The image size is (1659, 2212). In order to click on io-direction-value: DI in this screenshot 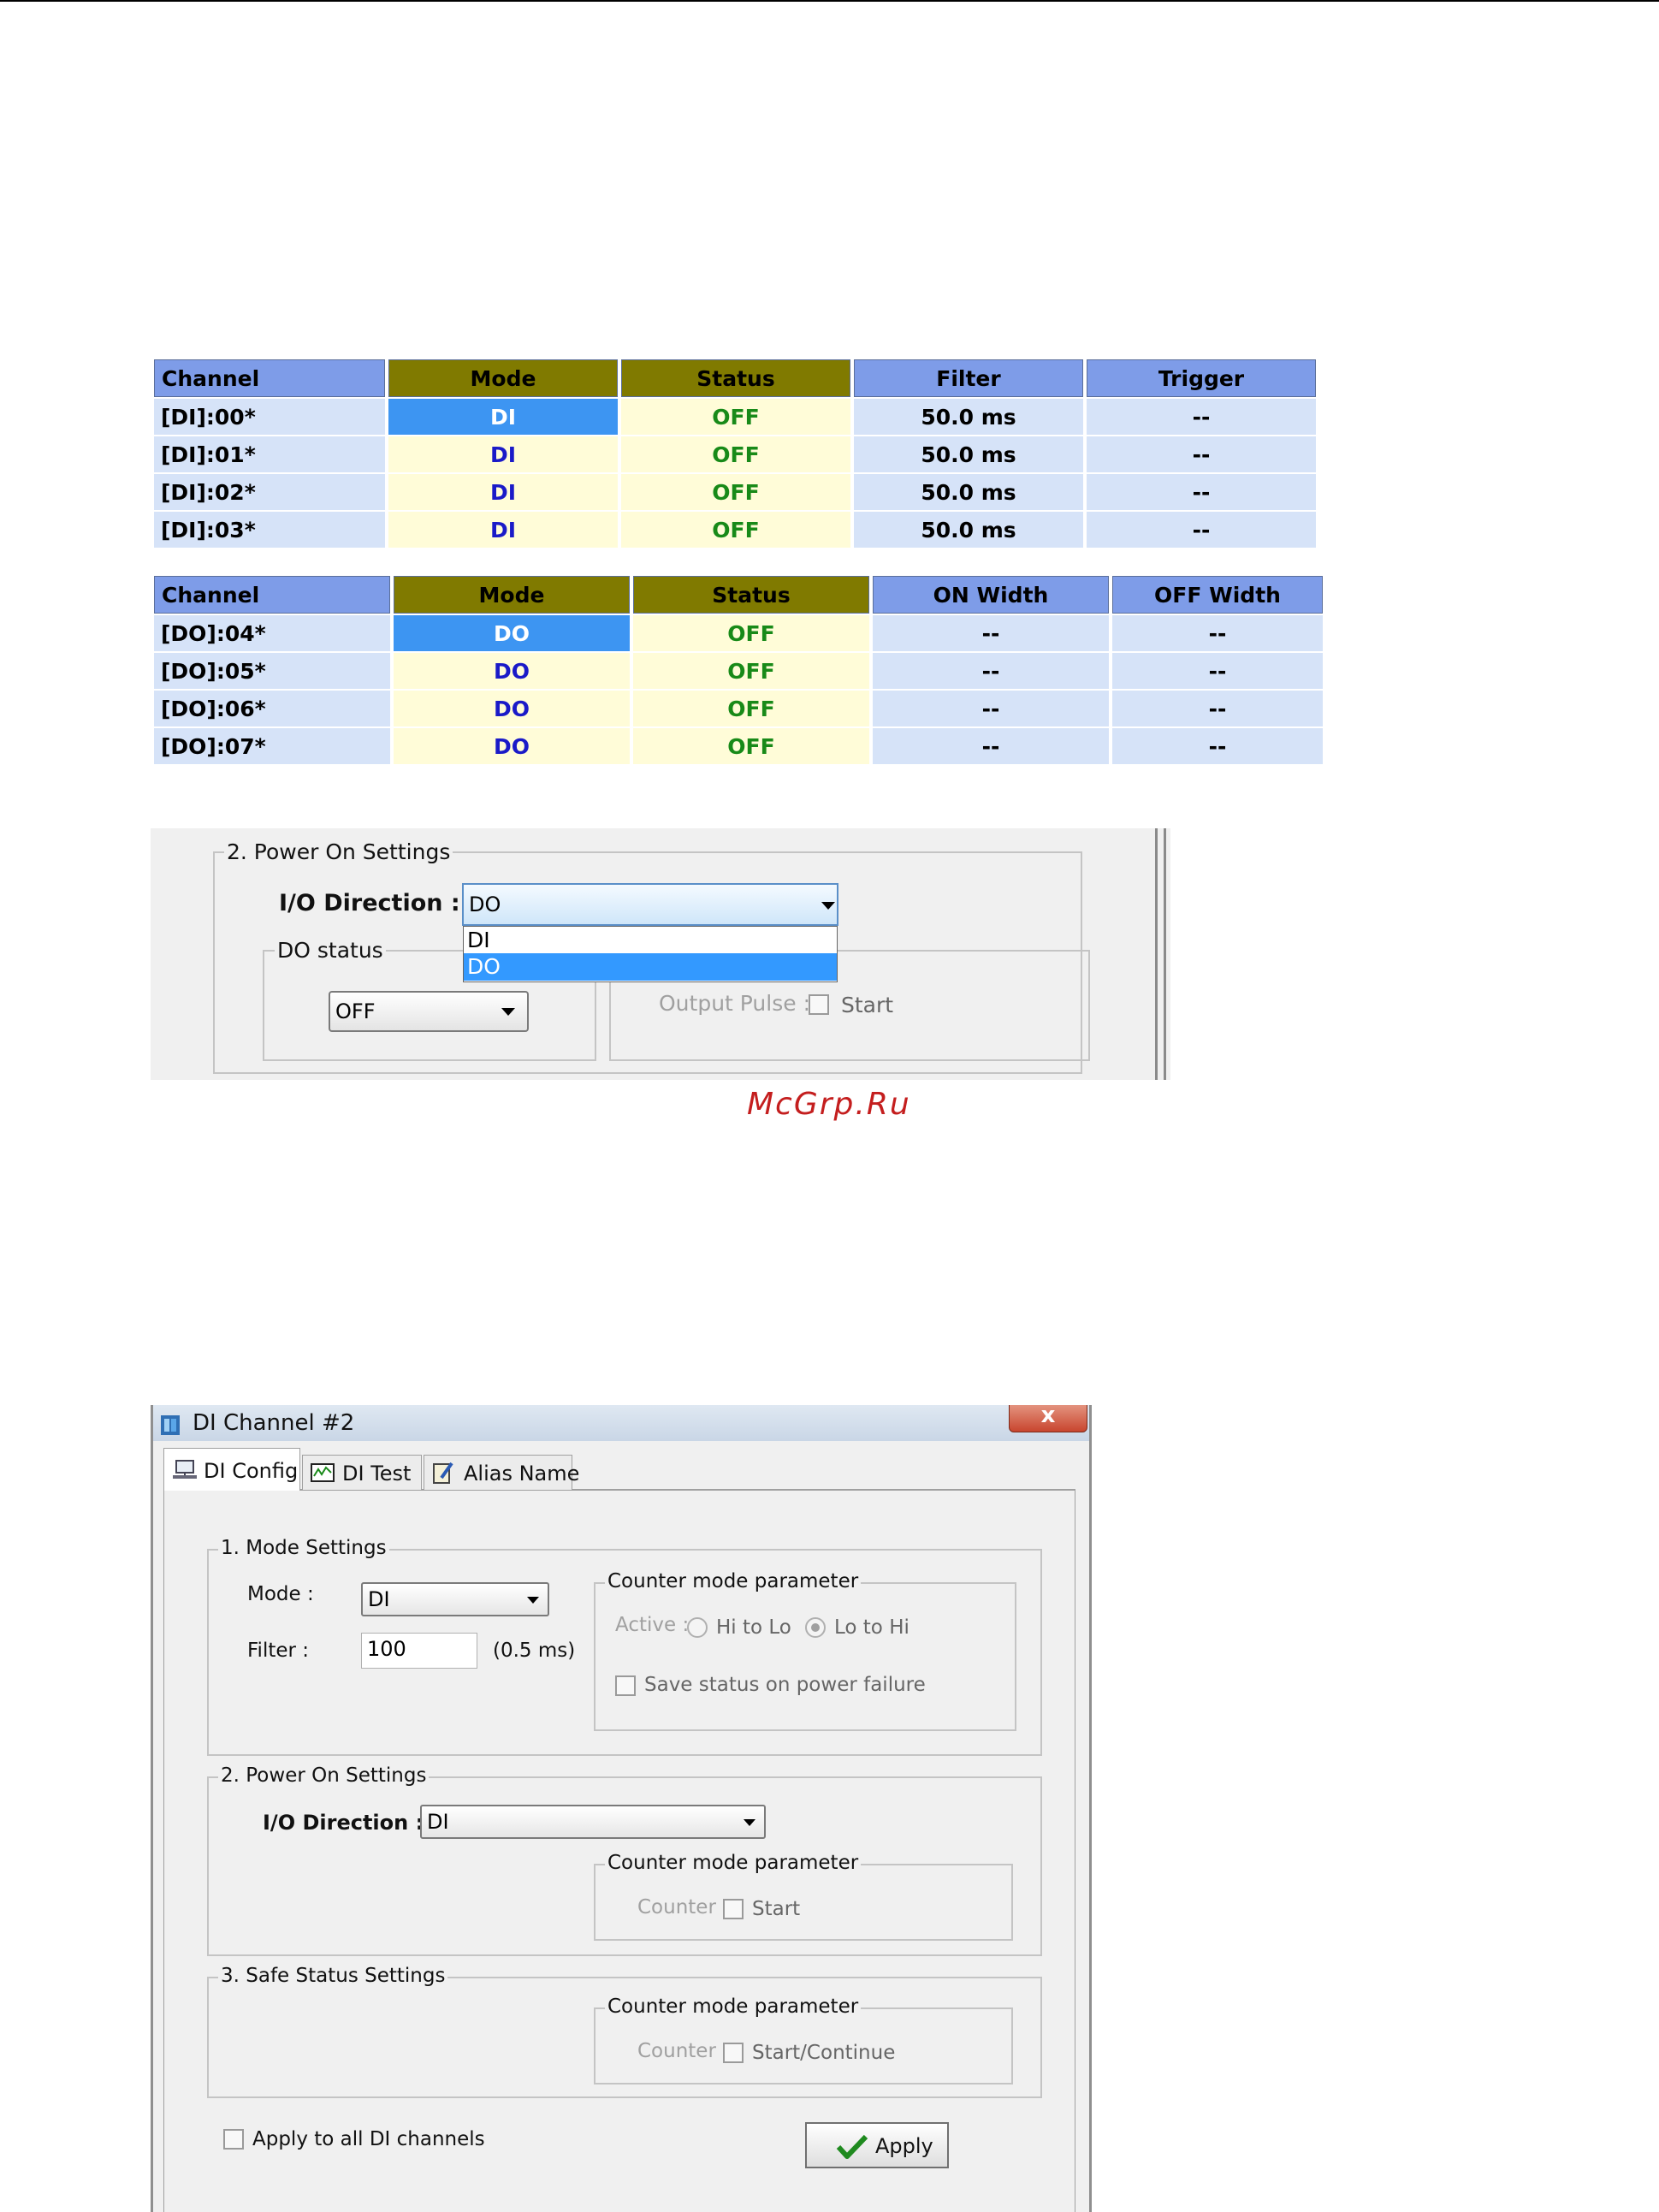, I will do `click(438, 1822)`.